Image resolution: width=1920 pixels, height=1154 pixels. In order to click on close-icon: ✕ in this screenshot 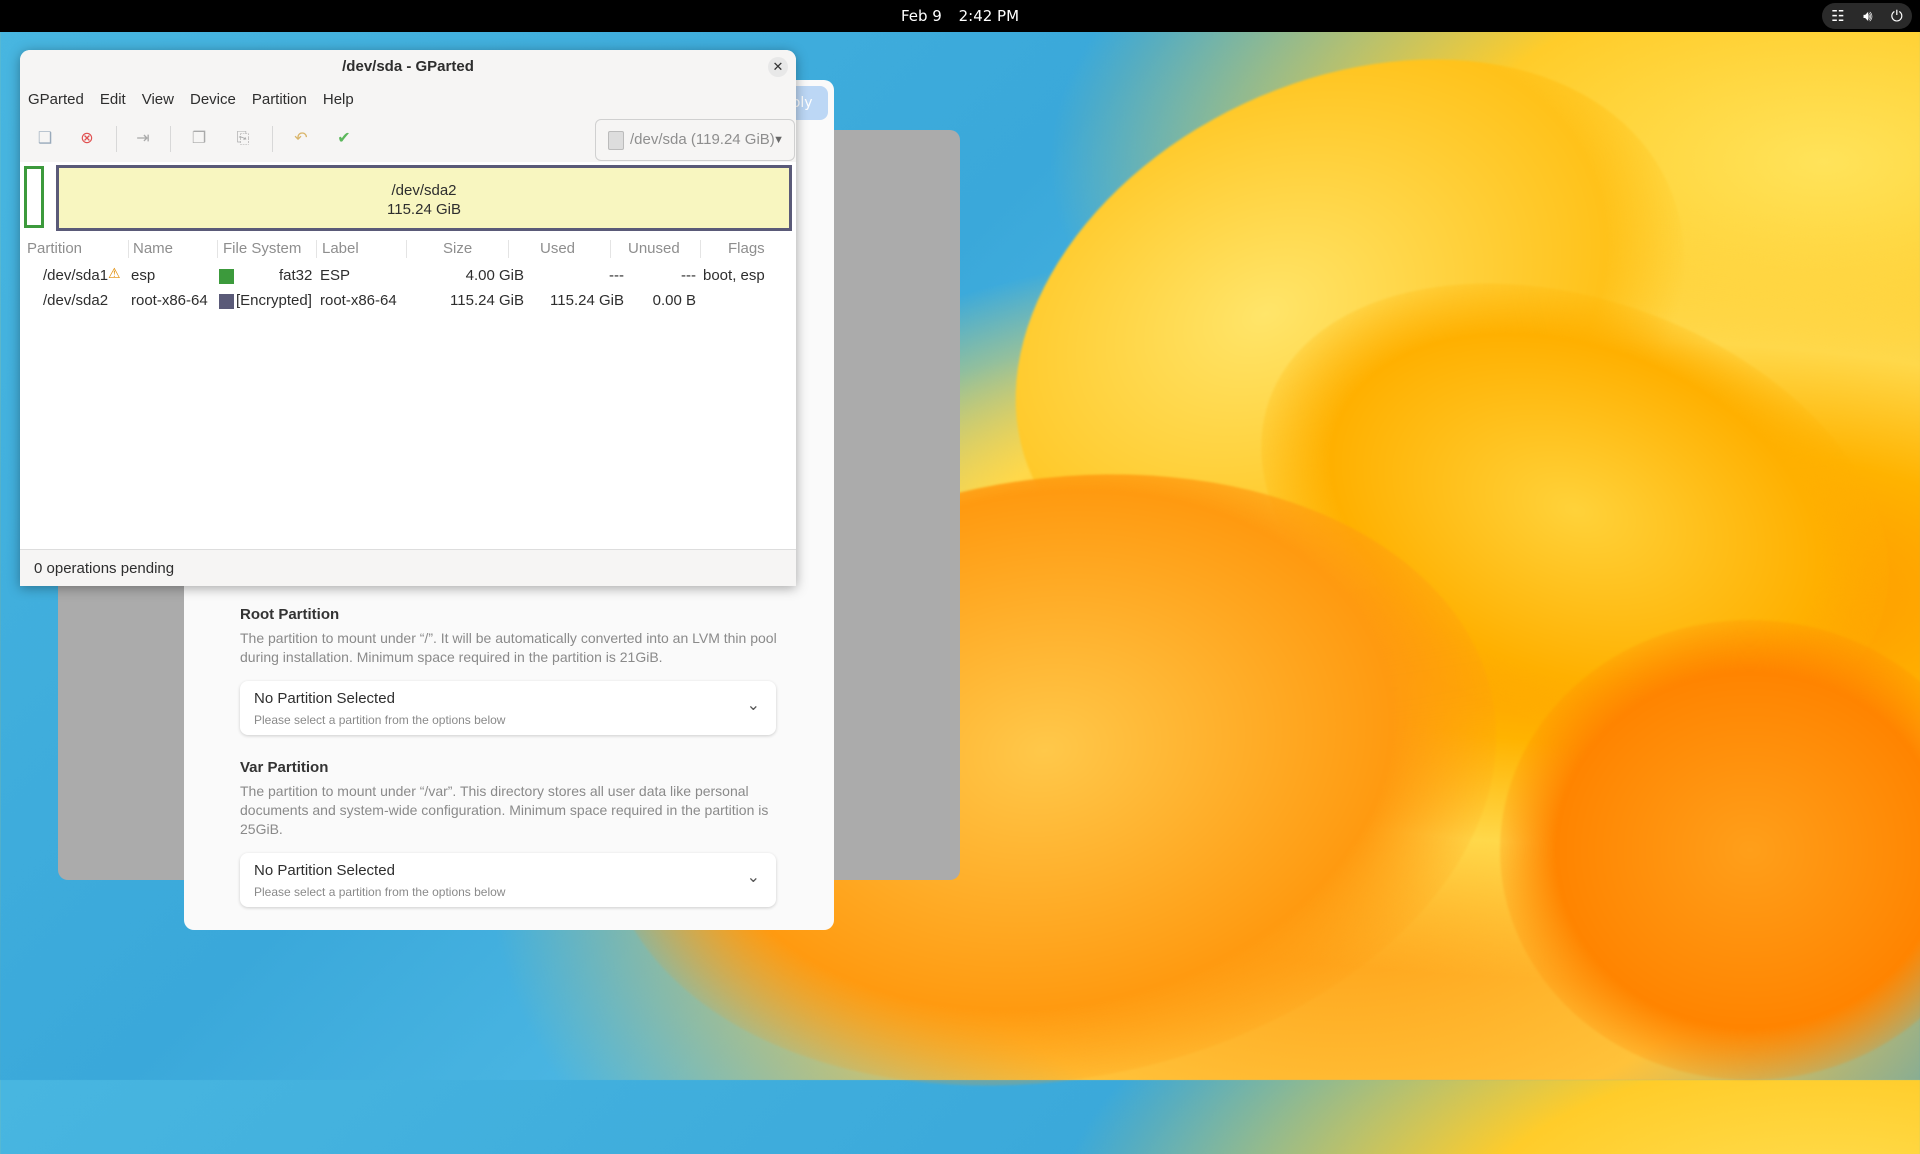, I will do `click(778, 67)`.